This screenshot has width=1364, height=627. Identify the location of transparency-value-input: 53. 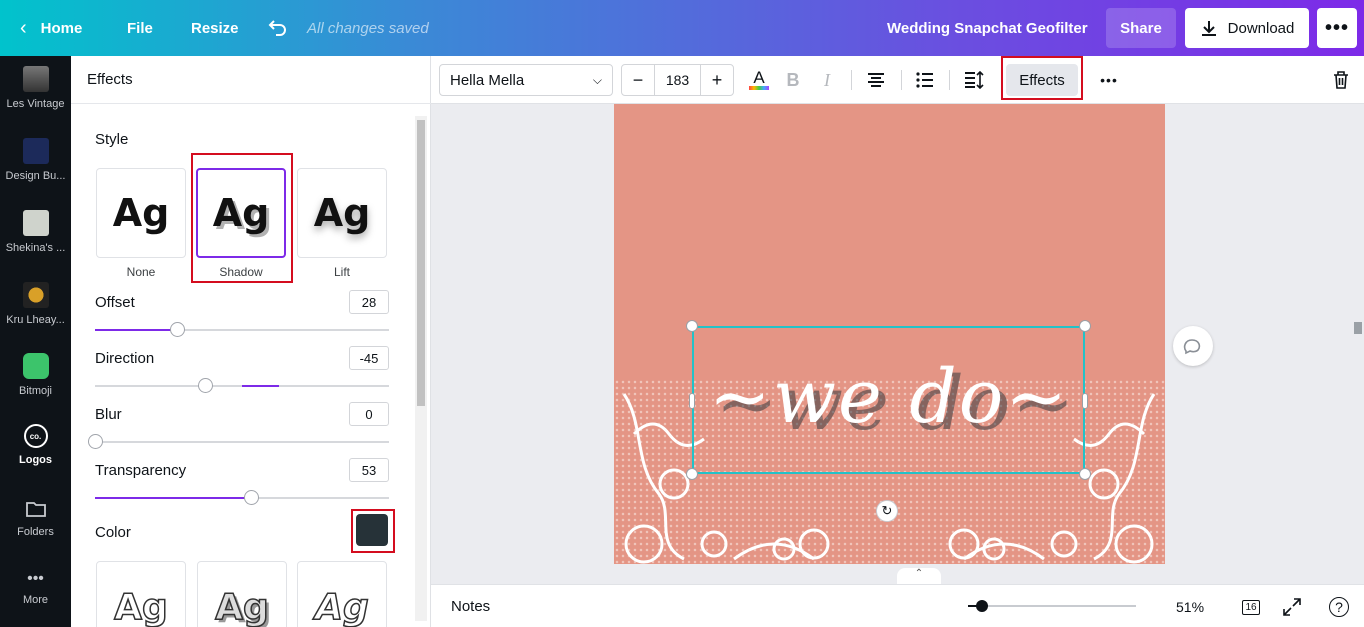
(369, 470).